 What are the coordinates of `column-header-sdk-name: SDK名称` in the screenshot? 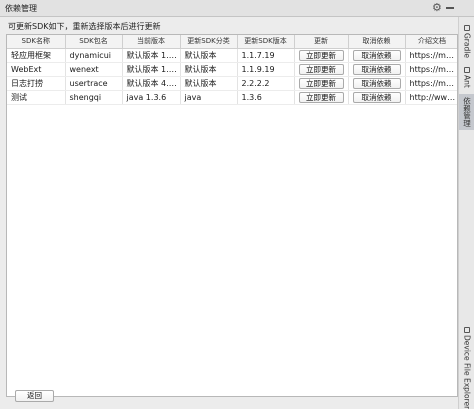 It's located at (36, 42).